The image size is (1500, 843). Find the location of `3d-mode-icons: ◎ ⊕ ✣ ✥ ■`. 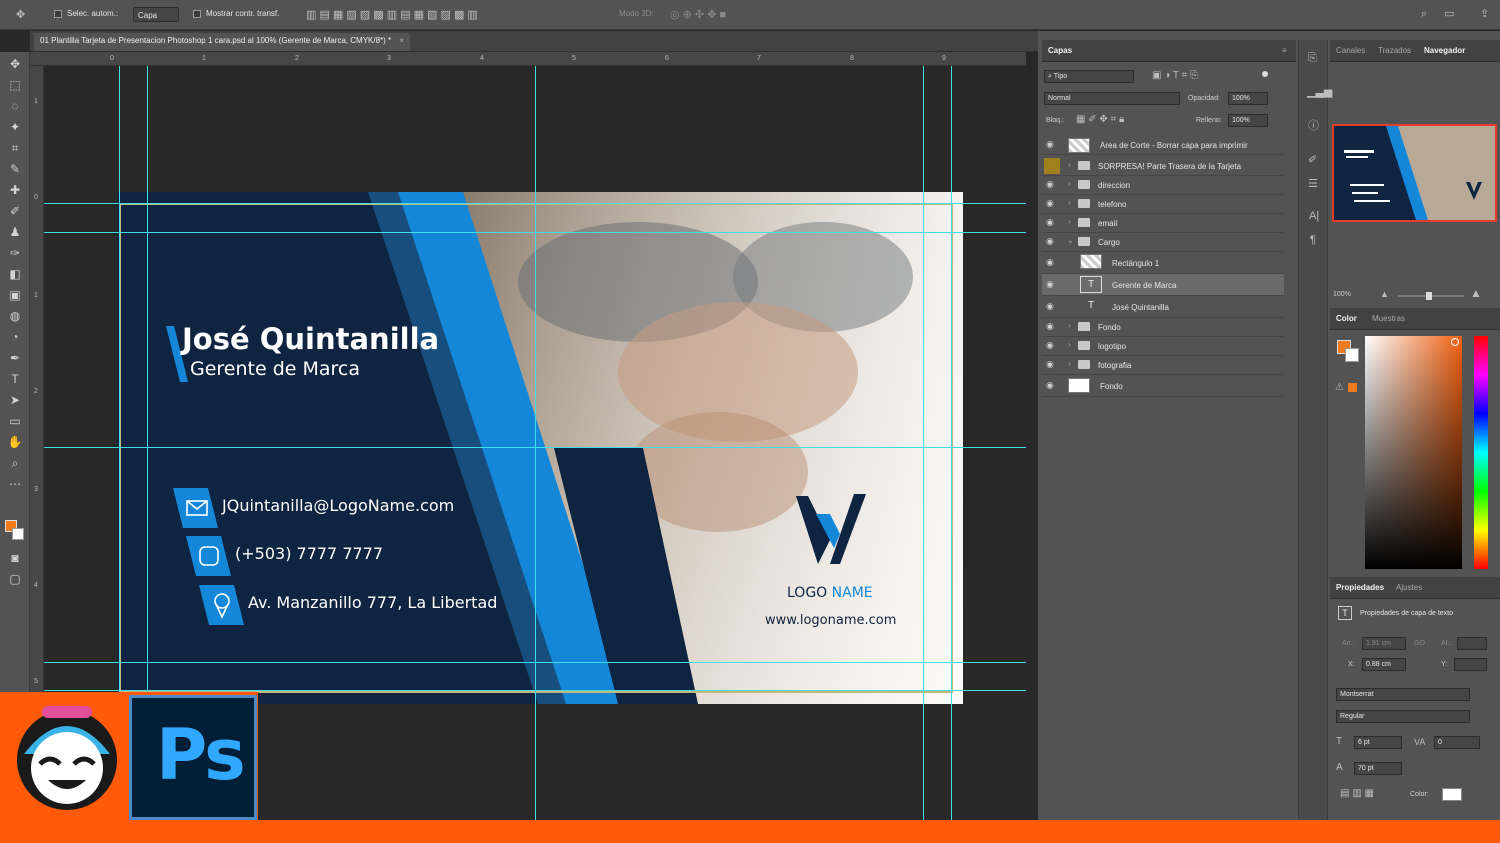

3d-mode-icons: ◎ ⊕ ✣ ✥ ■ is located at coordinates (698, 15).